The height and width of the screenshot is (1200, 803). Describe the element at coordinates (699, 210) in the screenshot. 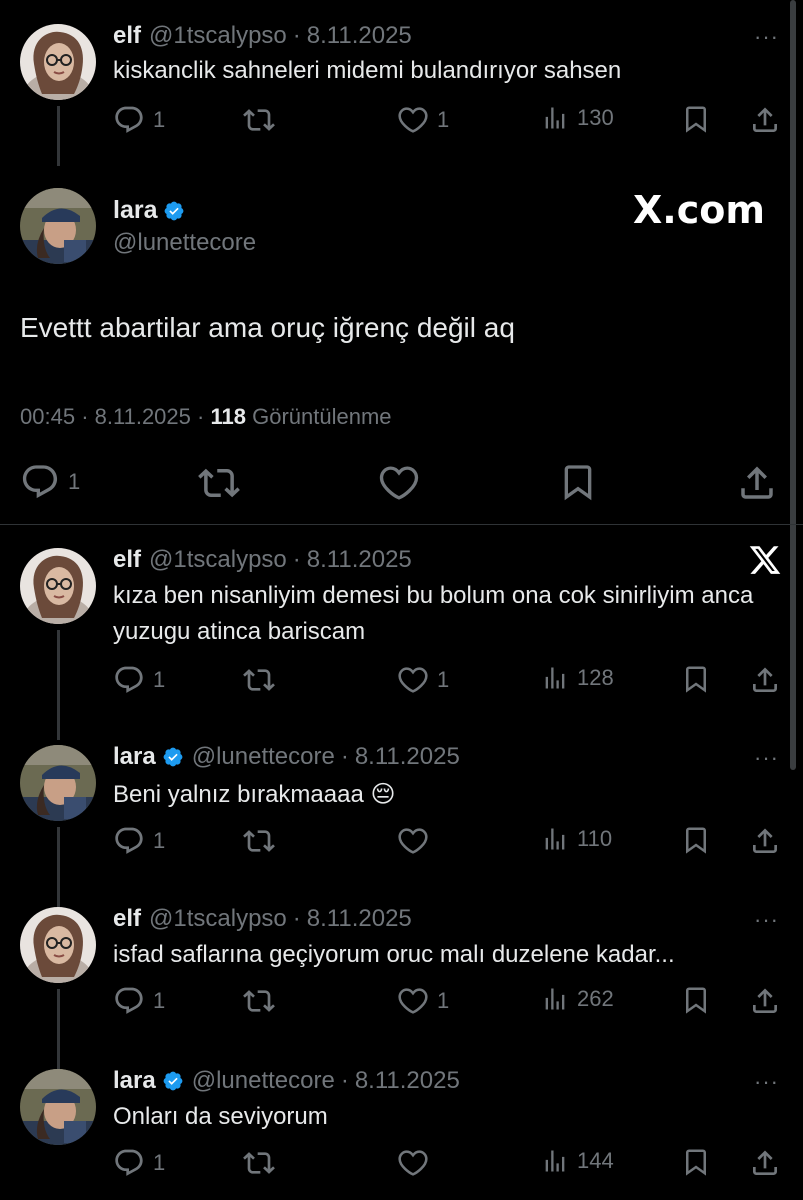

I see `watermark-text: X.com` at that location.